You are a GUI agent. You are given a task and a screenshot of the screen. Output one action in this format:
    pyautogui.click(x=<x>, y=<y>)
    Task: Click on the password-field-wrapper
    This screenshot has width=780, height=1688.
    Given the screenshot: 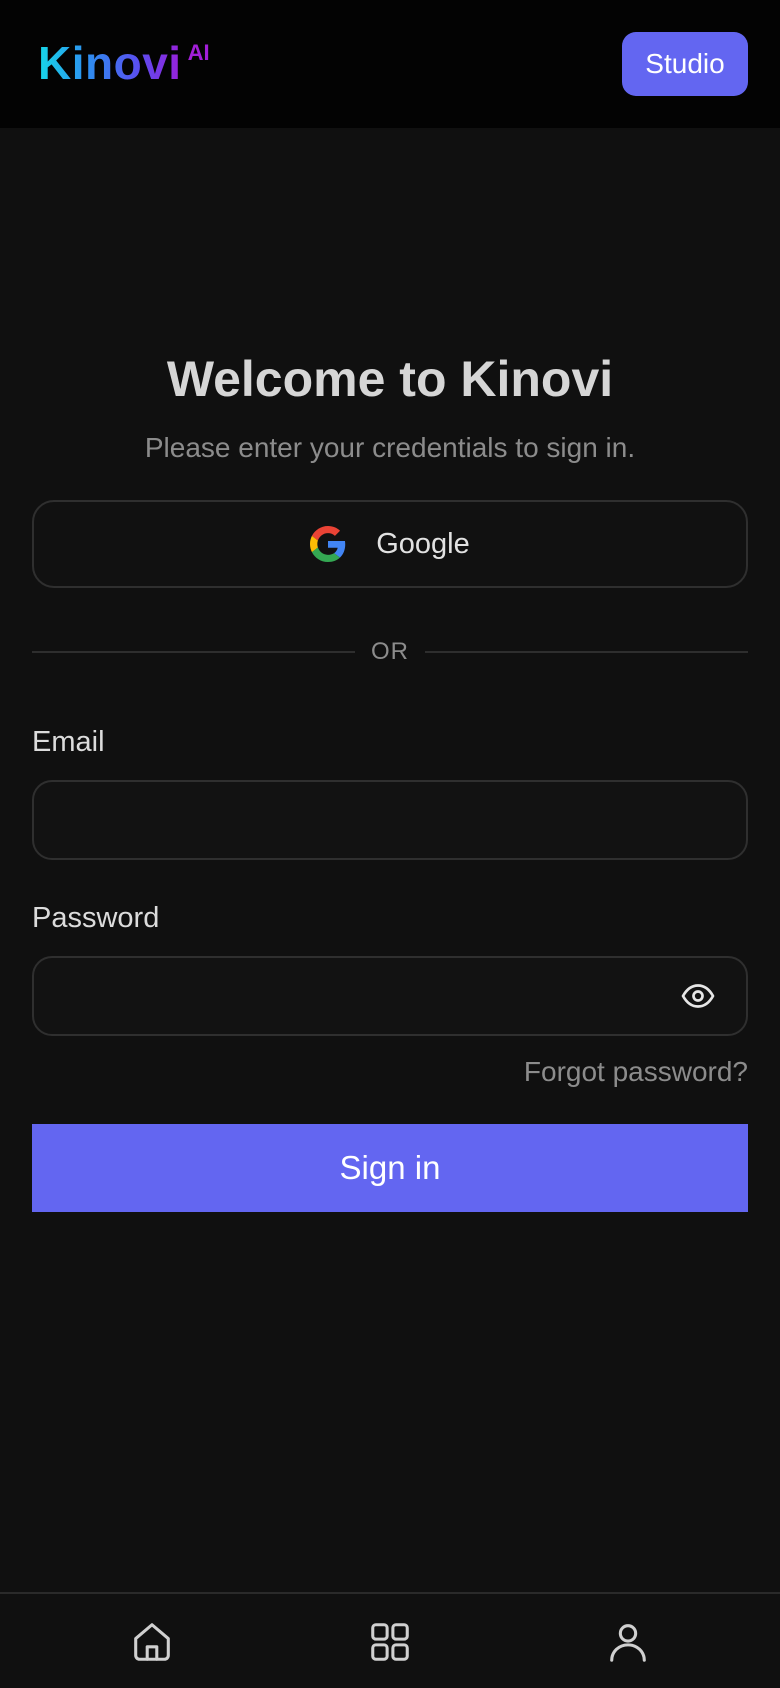 What is the action you would take?
    pyautogui.click(x=390, y=996)
    